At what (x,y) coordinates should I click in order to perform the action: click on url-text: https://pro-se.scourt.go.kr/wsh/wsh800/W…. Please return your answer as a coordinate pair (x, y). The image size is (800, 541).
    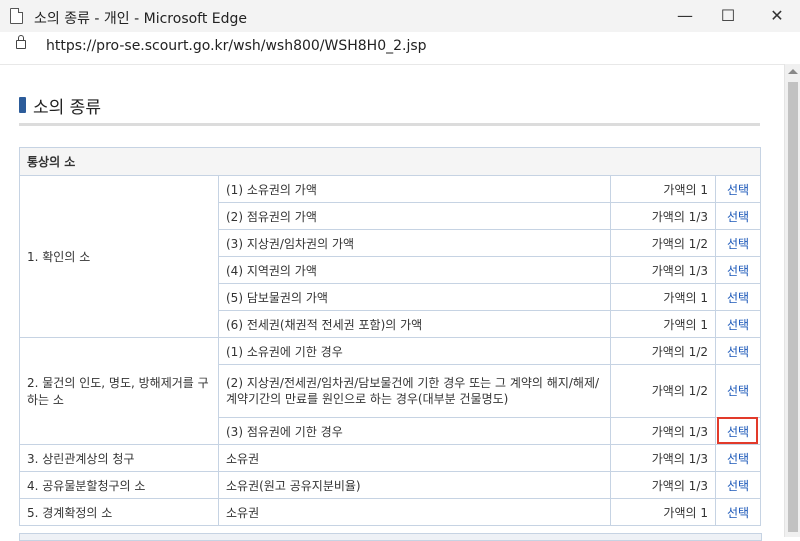
    Looking at the image, I should click on (236, 46).